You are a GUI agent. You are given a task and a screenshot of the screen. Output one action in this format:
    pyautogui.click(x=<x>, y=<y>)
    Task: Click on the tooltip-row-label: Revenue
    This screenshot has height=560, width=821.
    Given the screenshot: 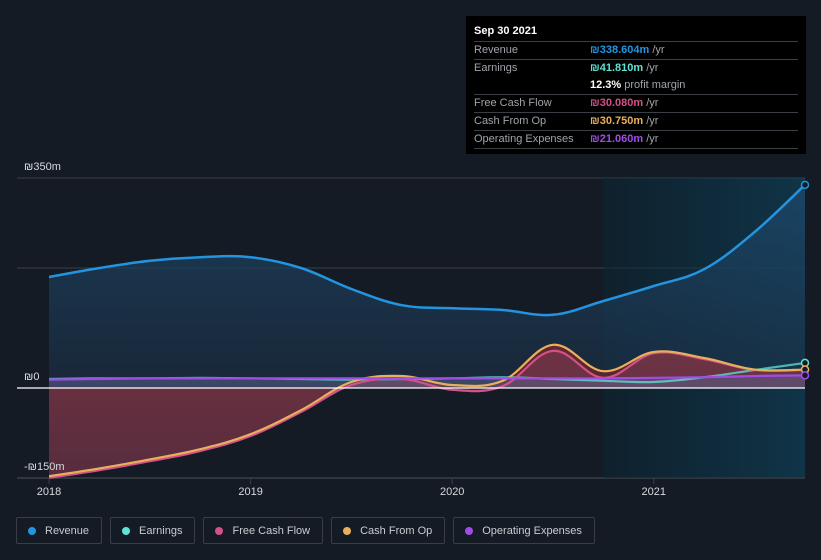 What is the action you would take?
    pyautogui.click(x=496, y=50)
    